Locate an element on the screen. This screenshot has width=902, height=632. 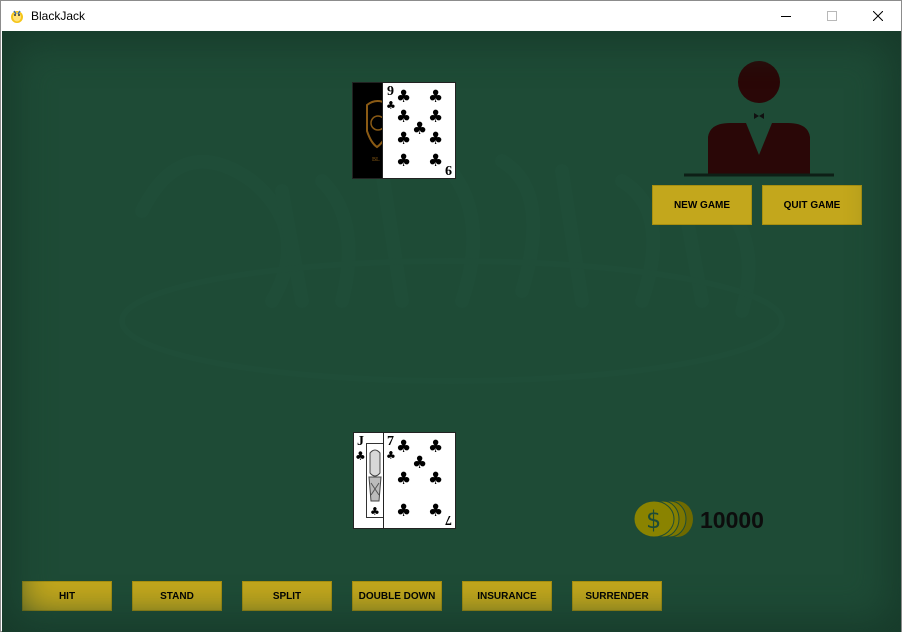
maximize-icon is located at coordinates (832, 16).